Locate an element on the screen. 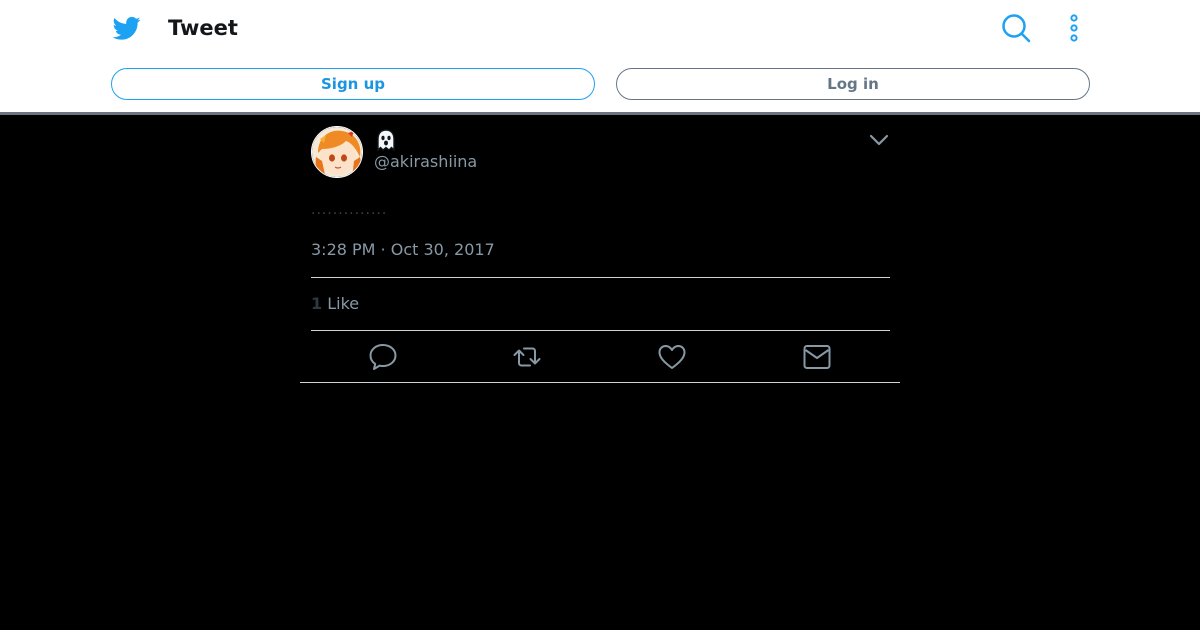 The image size is (1200, 630). chevron-down-icon is located at coordinates (879, 140).